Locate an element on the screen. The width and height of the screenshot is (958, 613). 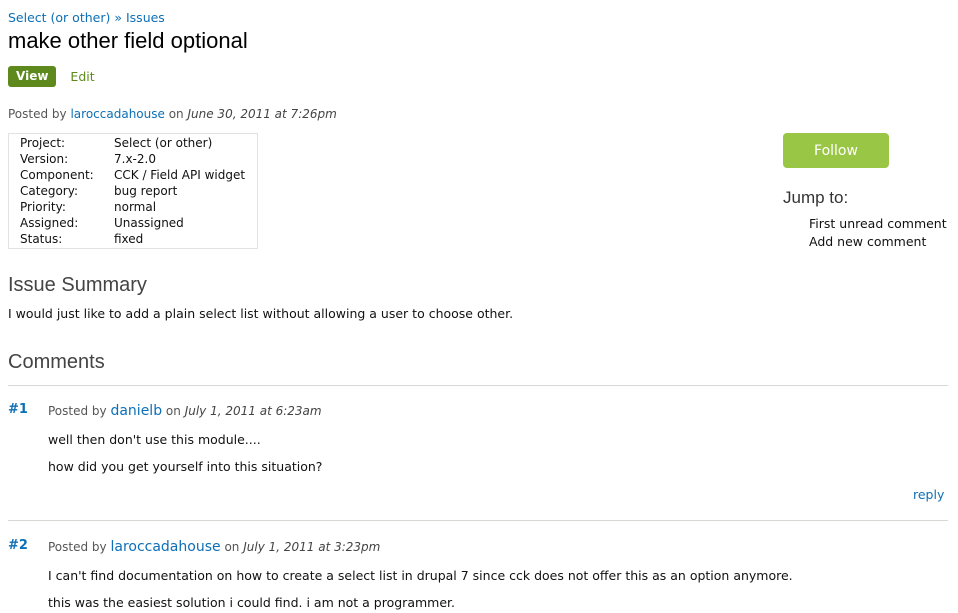
comment-author-link: laroccadahouse is located at coordinates (165, 547).